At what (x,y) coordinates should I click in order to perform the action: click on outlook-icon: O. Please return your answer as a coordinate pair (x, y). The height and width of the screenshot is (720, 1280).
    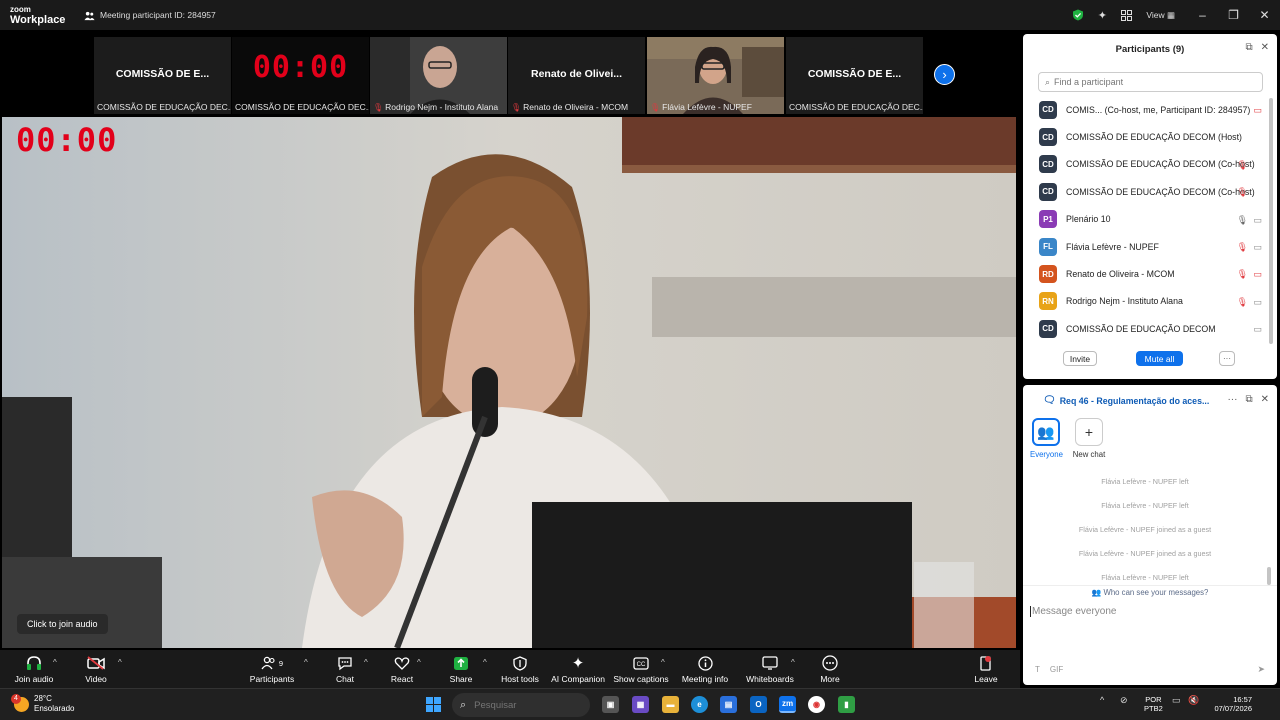
    Looking at the image, I should click on (758, 704).